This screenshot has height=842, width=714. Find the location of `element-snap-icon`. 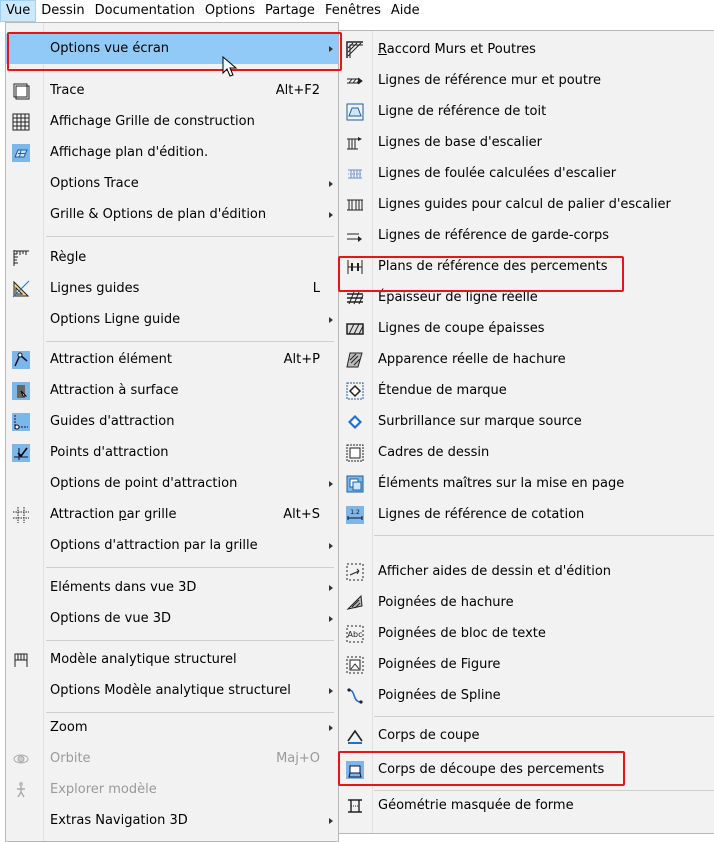

element-snap-icon is located at coordinates (21, 360).